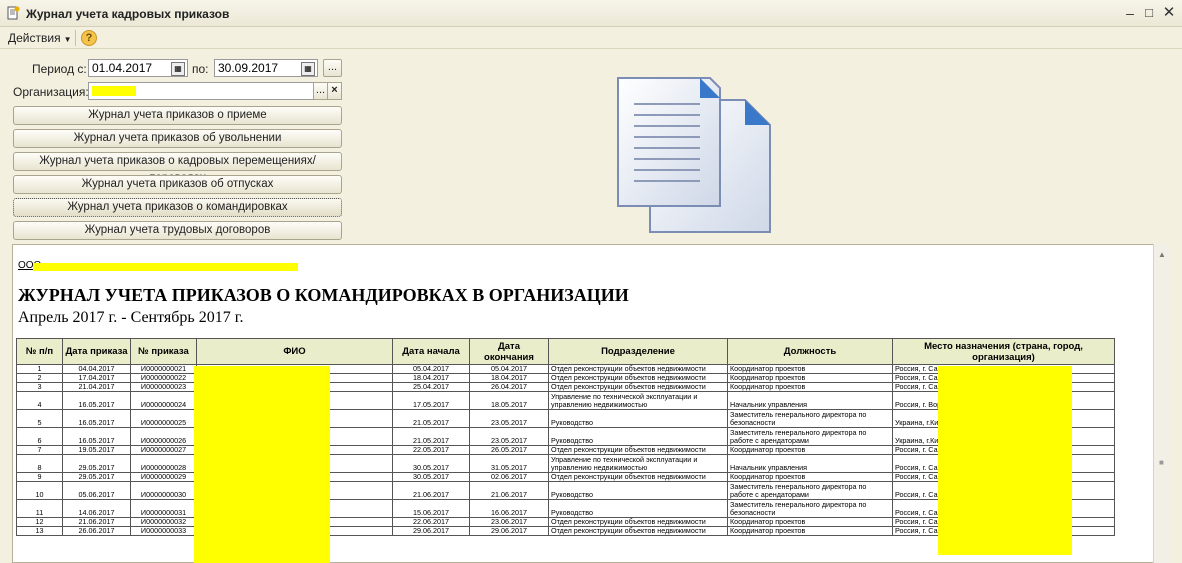 Image resolution: width=1182 pixels, height=563 pixels. I want to click on table-cell: 21.04.2017, so click(96, 387).